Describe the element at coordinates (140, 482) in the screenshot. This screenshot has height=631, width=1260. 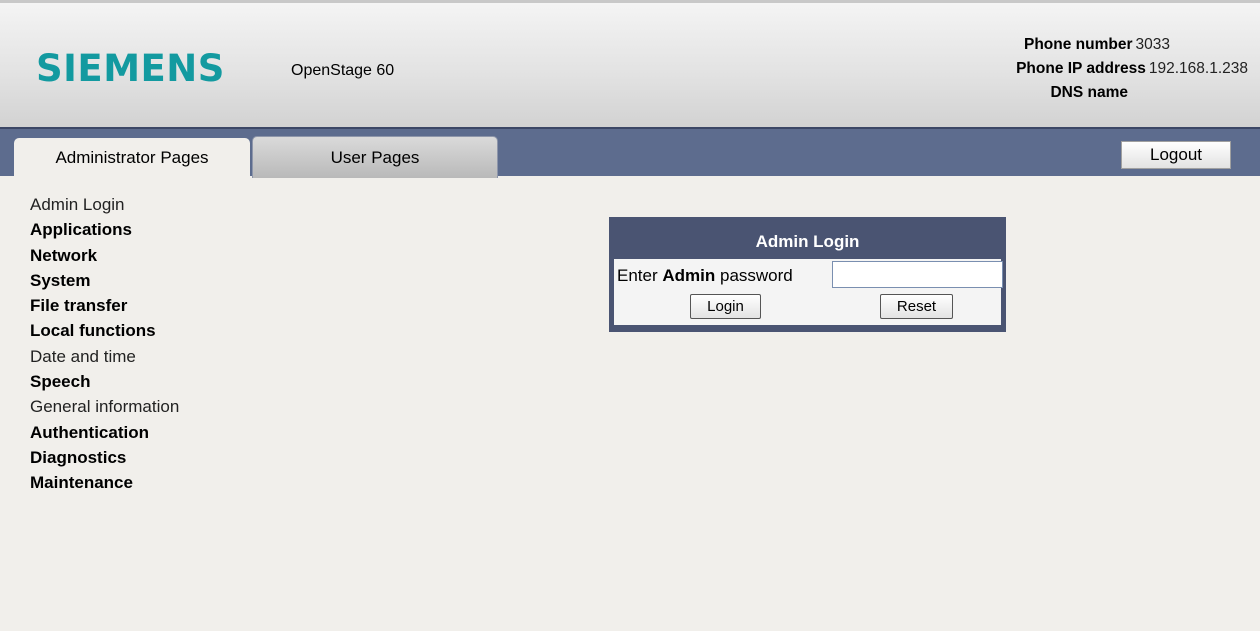
I see `sidebar-item-maintenance: Maintenance` at that location.